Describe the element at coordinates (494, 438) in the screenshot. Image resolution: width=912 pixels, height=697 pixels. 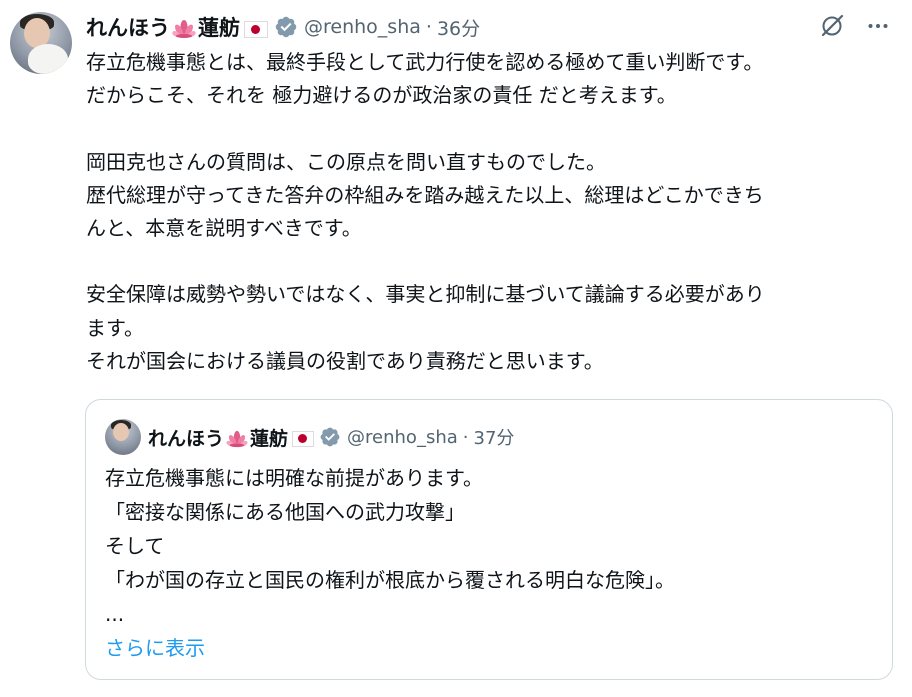
I see `quoted-post-time: 37分` at that location.